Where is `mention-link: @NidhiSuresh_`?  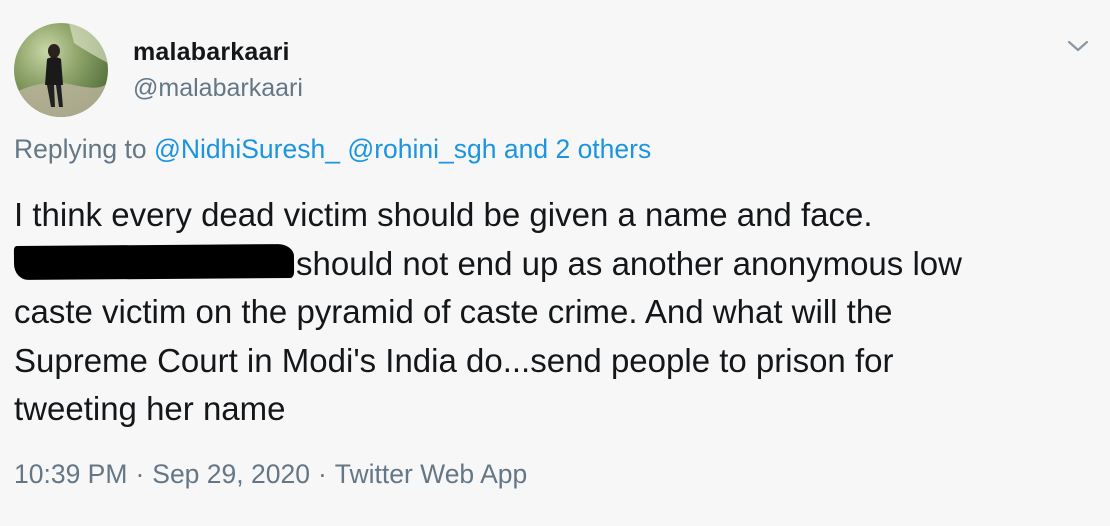
mention-link: @NidhiSuresh_ is located at coordinates (247, 149).